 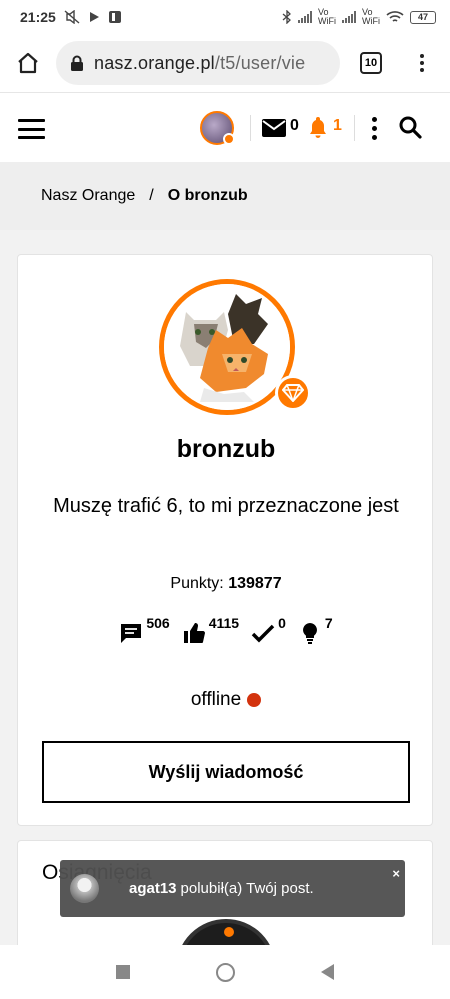 What do you see at coordinates (305, 17) in the screenshot?
I see `signal-icon` at bounding box center [305, 17].